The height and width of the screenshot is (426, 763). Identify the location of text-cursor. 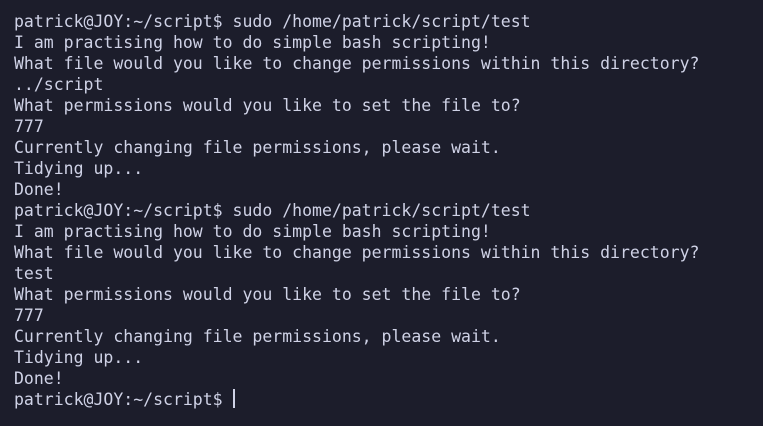
(233, 398).